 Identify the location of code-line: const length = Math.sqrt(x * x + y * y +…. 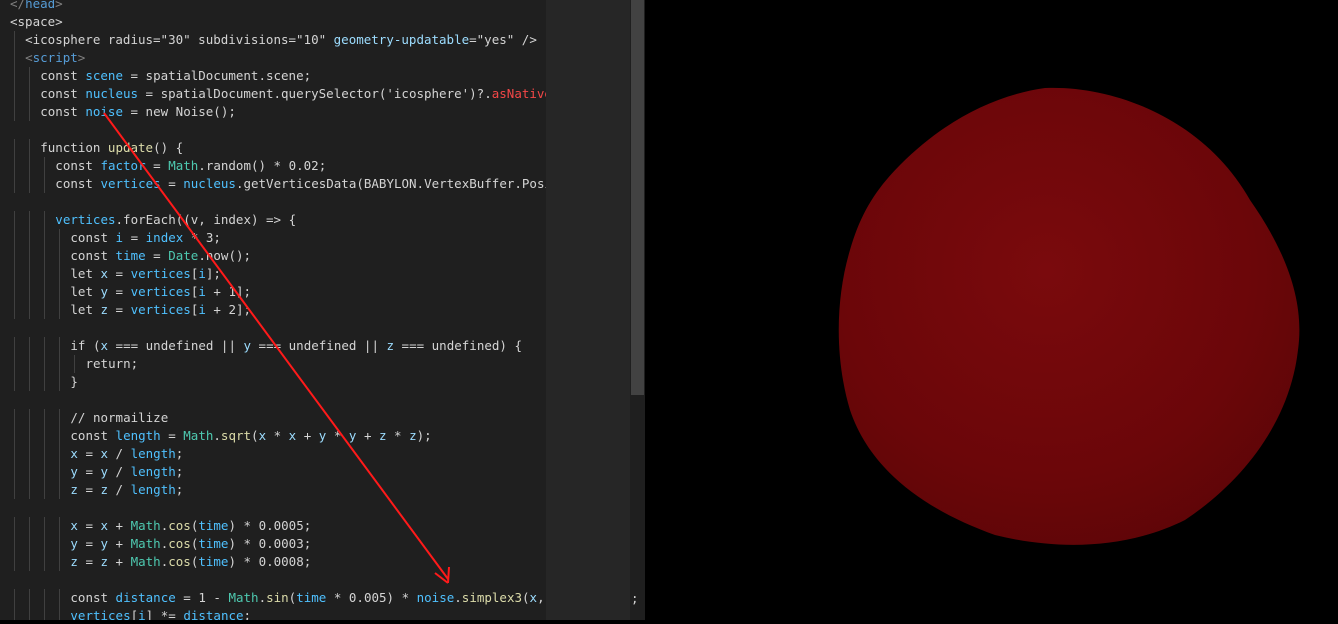
(250, 436).